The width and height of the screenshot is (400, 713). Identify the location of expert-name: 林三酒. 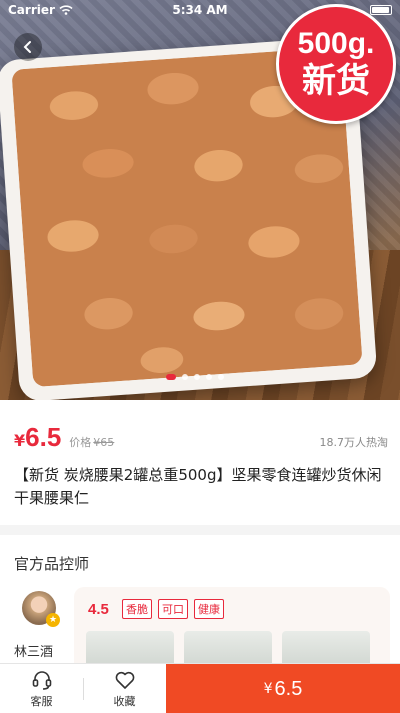
(34, 652).